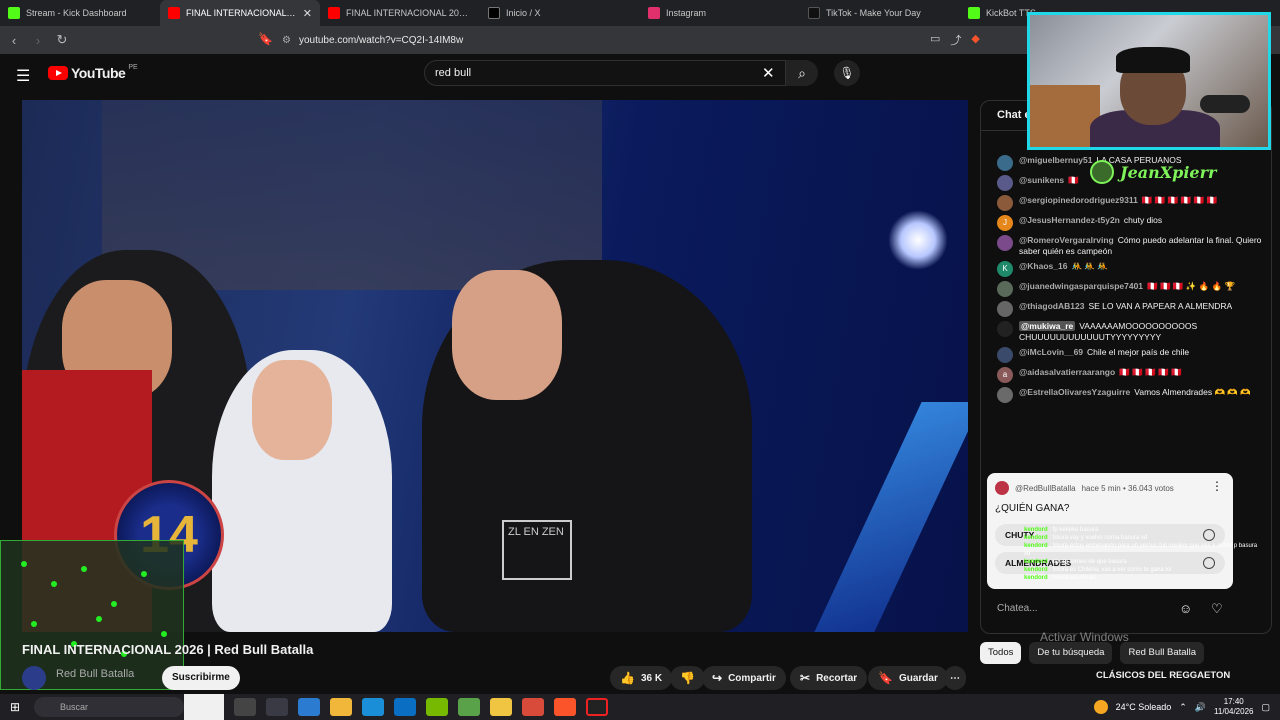 The image size is (1280, 720). What do you see at coordinates (632, 40) in the screenshot?
I see `url-field: ⚙ youtube.com/watch?v=CQ2I-14IM8w` at bounding box center [632, 40].